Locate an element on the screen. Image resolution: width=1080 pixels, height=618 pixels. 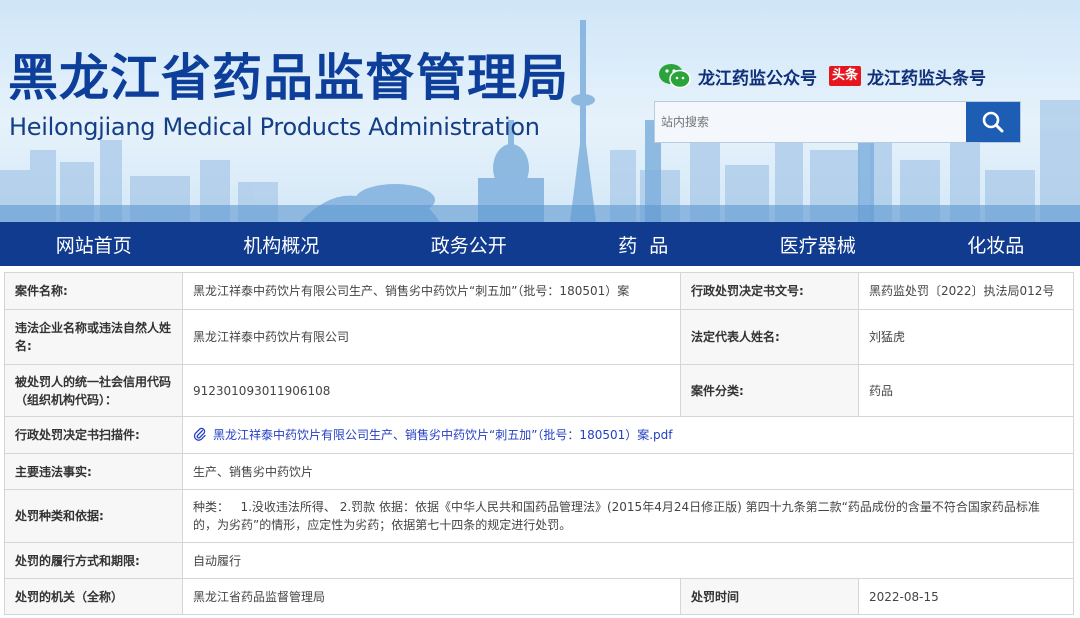
case-category-value: 药品 is located at coordinates (966, 390).